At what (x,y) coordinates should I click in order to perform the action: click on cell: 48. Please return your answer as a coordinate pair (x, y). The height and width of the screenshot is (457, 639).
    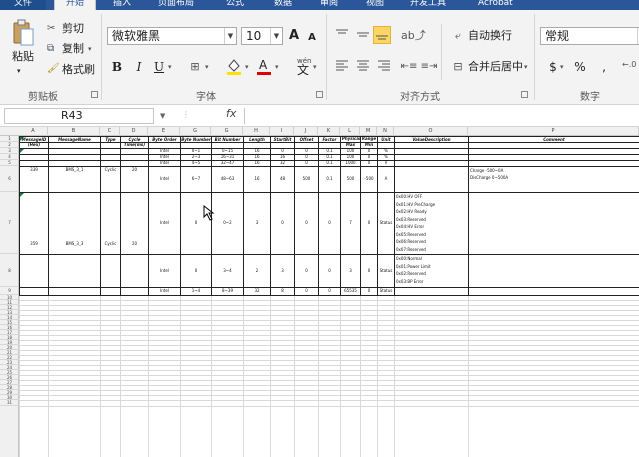
    Looking at the image, I should click on (282, 179).